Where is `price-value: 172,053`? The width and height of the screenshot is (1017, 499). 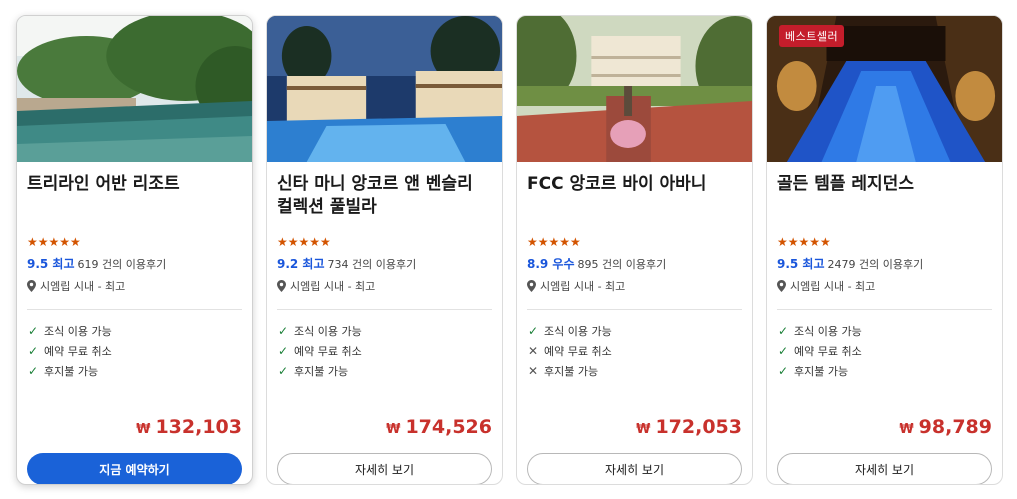
price-value: 172,053 is located at coordinates (698, 427).